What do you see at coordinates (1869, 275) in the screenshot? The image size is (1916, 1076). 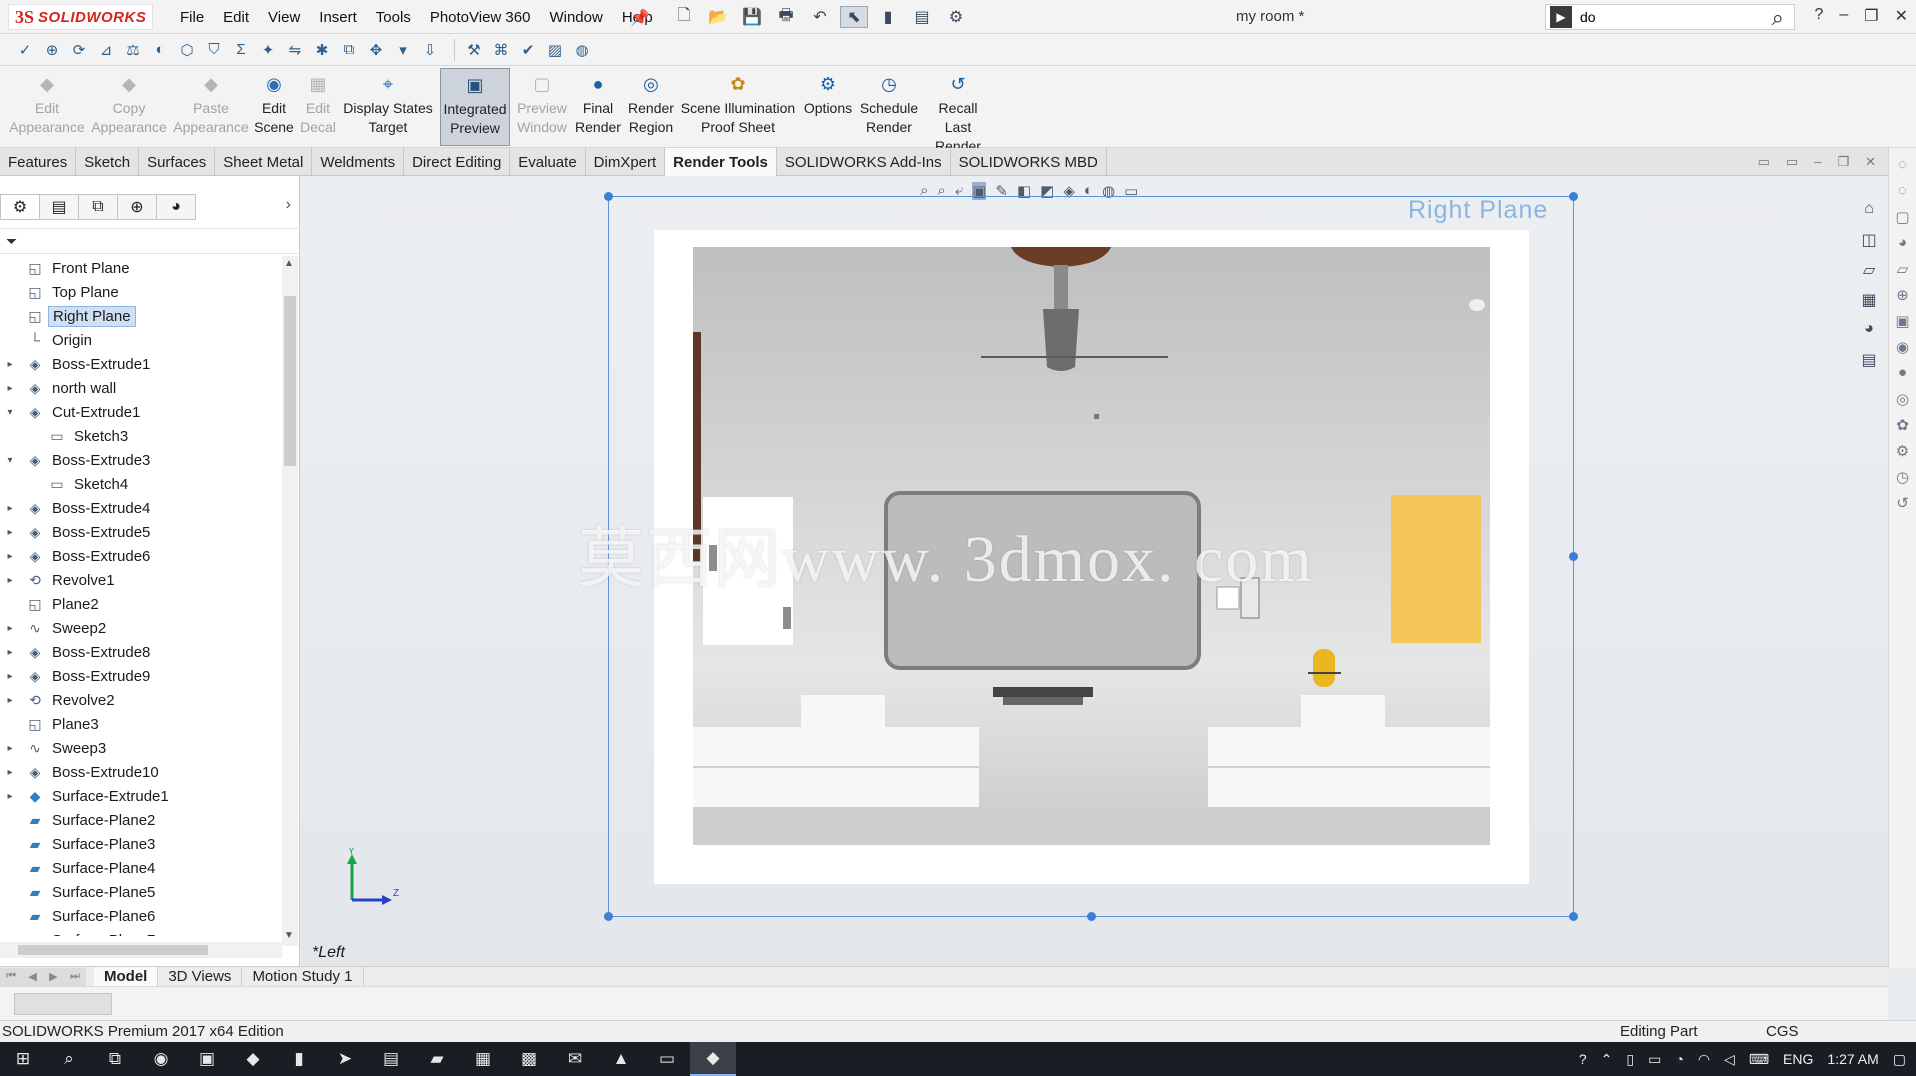 I see `file-explorer-icon: ▱` at bounding box center [1869, 275].